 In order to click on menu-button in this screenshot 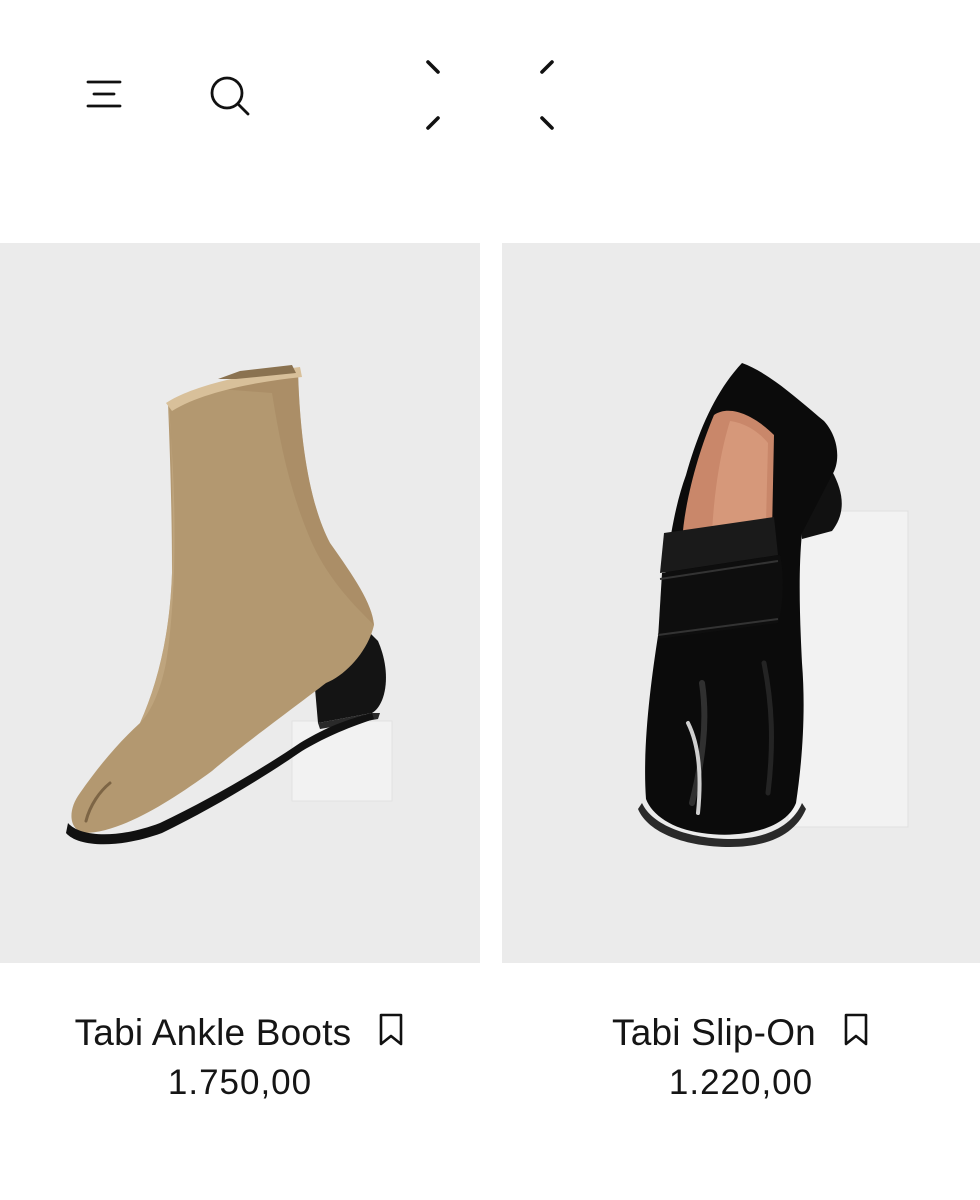, I will do `click(104, 94)`.